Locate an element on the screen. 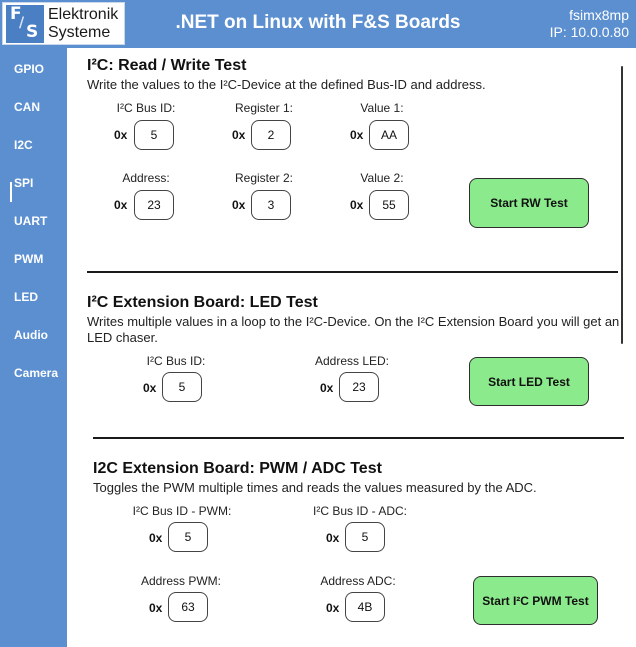 The height and width of the screenshot is (647, 636). rw-value1-label: Value 1: is located at coordinates (382, 108).